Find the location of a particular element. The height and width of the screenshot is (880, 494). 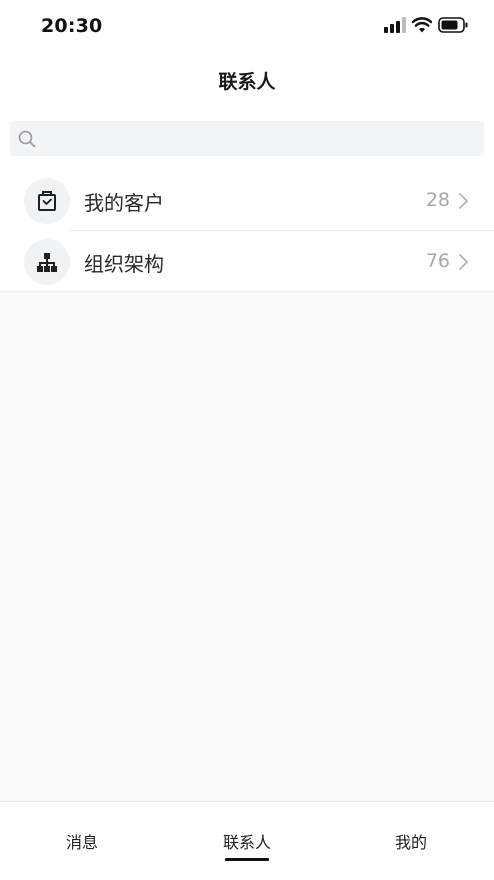

search-box is located at coordinates (247, 138).